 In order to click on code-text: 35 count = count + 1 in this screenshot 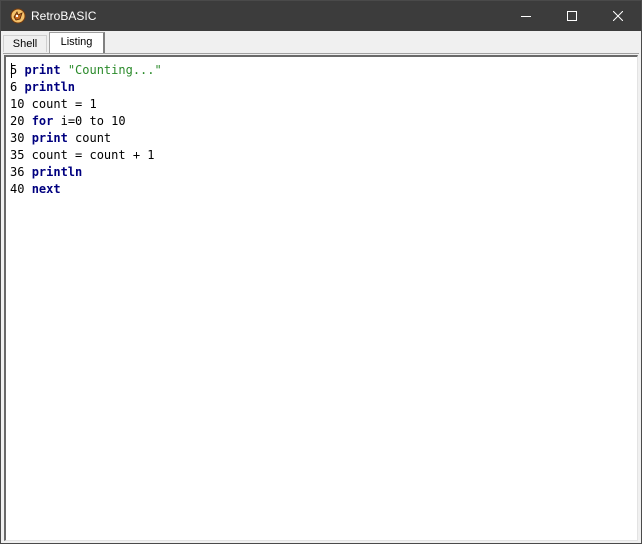, I will do `click(82, 155)`.